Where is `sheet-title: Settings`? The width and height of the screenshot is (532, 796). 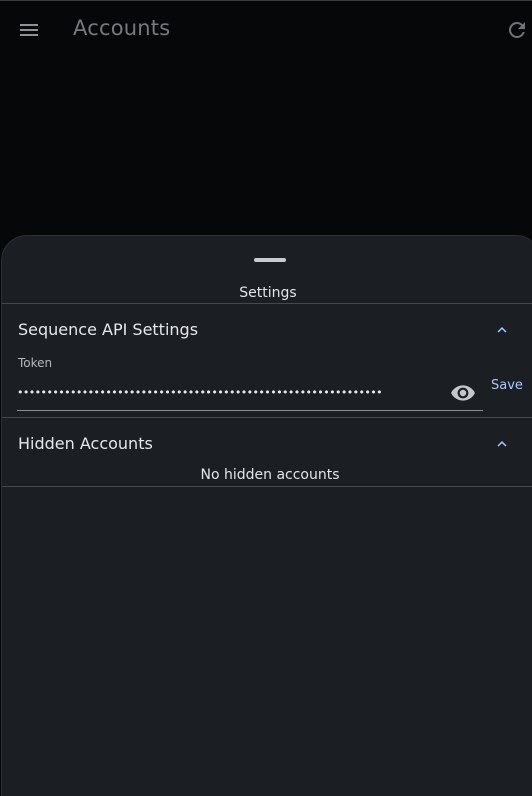
sheet-title: Settings is located at coordinates (268, 293).